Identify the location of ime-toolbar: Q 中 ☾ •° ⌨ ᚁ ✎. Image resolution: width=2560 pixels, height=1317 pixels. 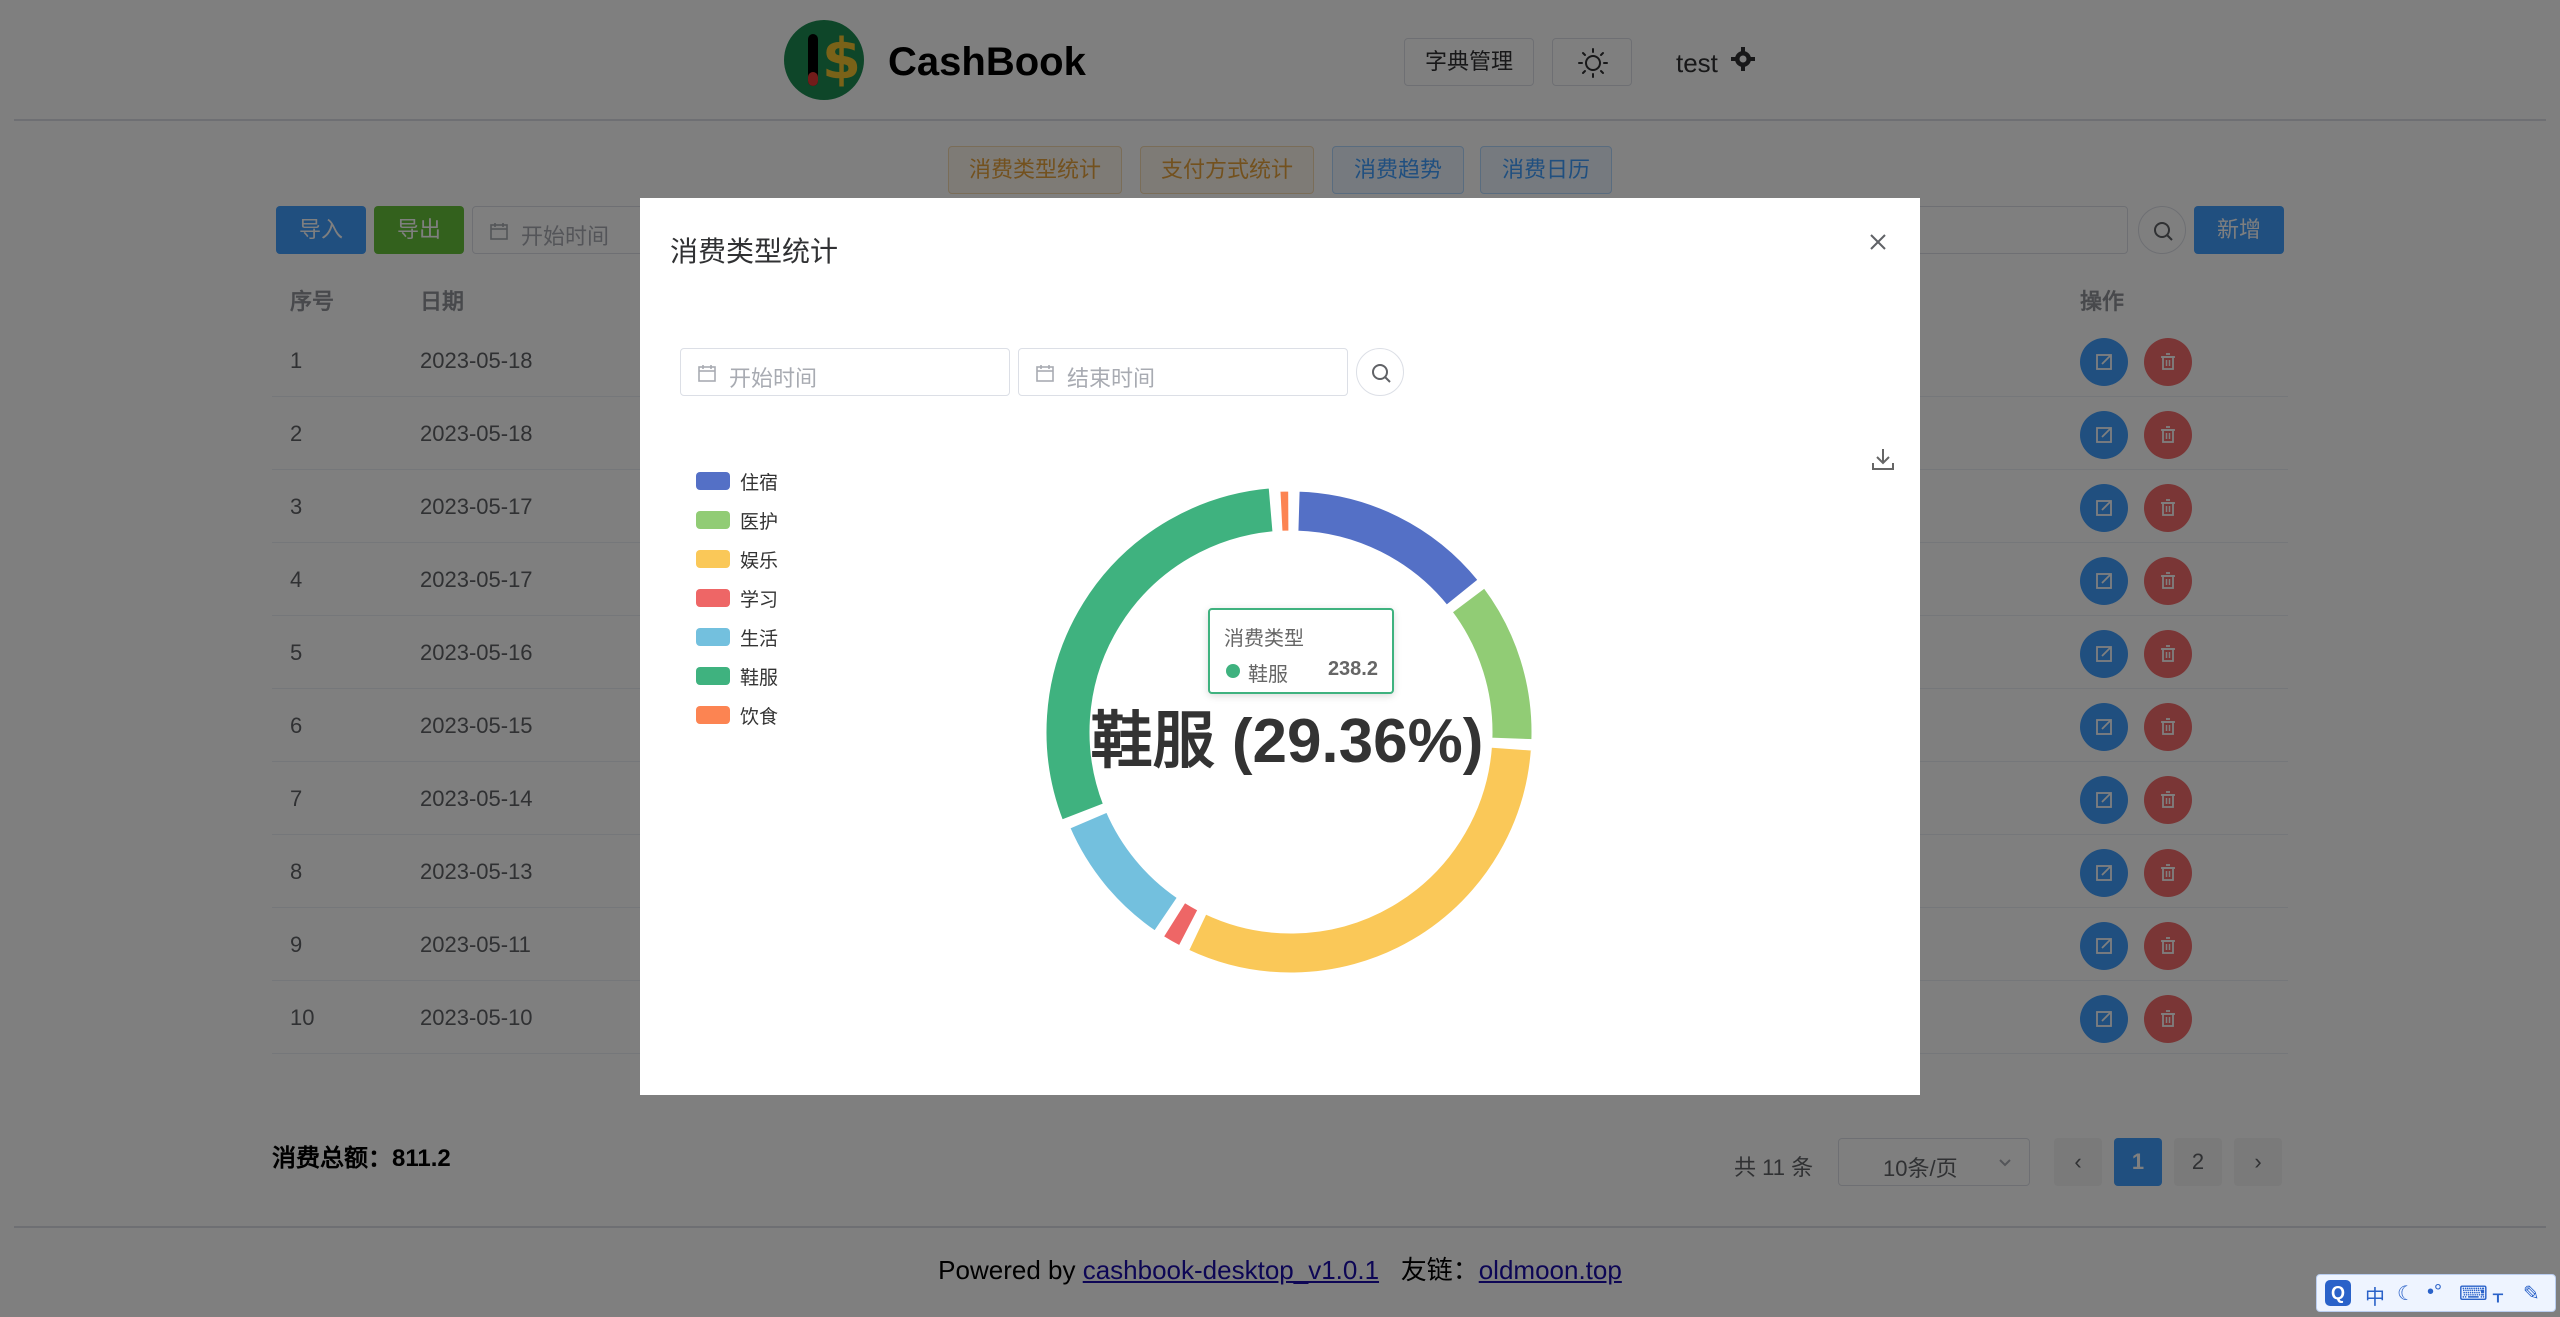
(2436, 1293).